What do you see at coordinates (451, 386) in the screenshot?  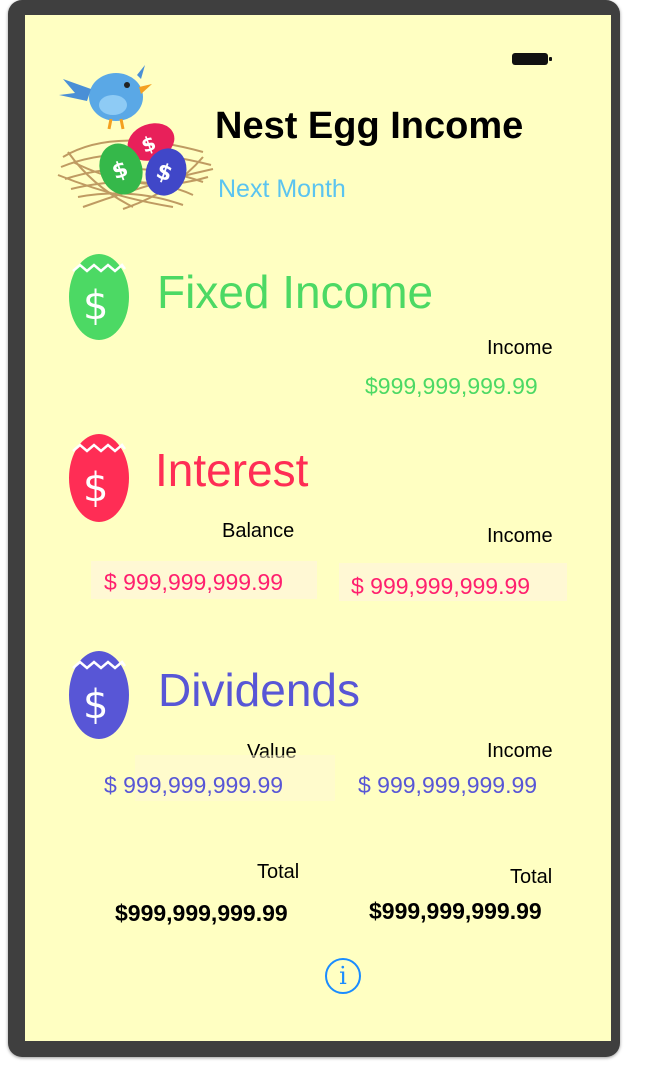 I see `fixed-income-income-value: $999,999,999.99` at bounding box center [451, 386].